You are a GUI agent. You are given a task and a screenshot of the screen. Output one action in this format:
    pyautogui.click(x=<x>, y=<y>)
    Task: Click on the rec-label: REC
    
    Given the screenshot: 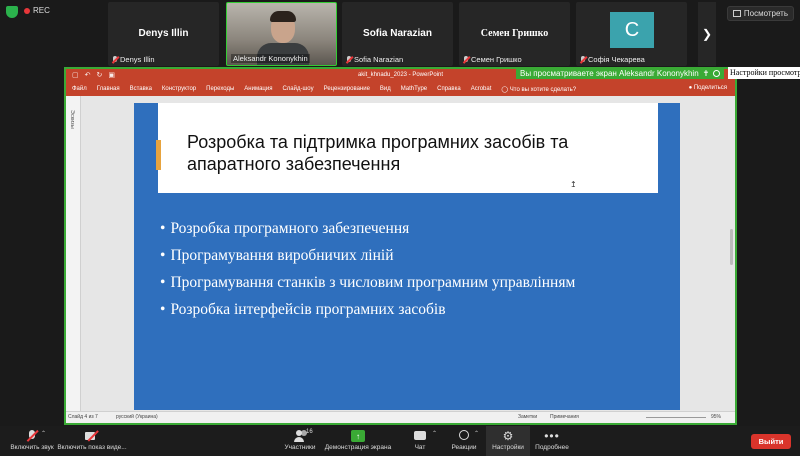 What is the action you would take?
    pyautogui.click(x=41, y=10)
    